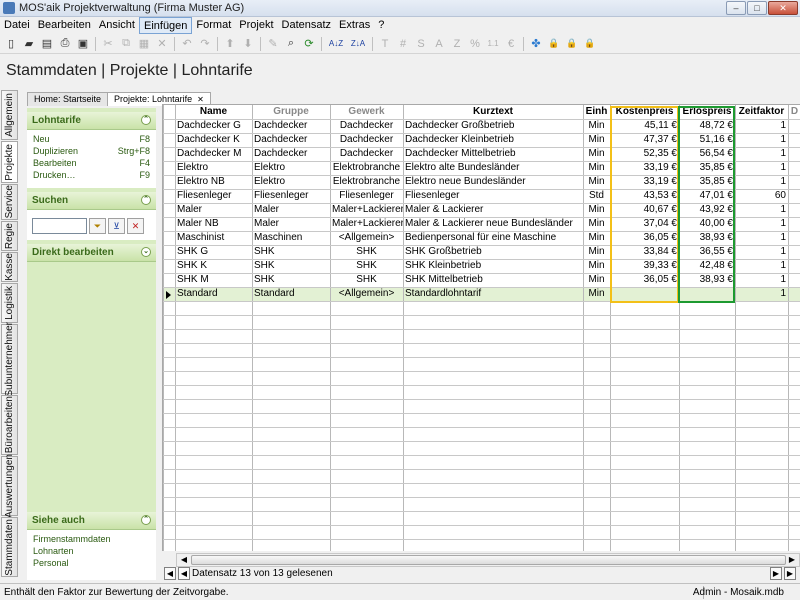  What do you see at coordinates (91, 140) in the screenshot?
I see `action-neu: Neu F8` at bounding box center [91, 140].